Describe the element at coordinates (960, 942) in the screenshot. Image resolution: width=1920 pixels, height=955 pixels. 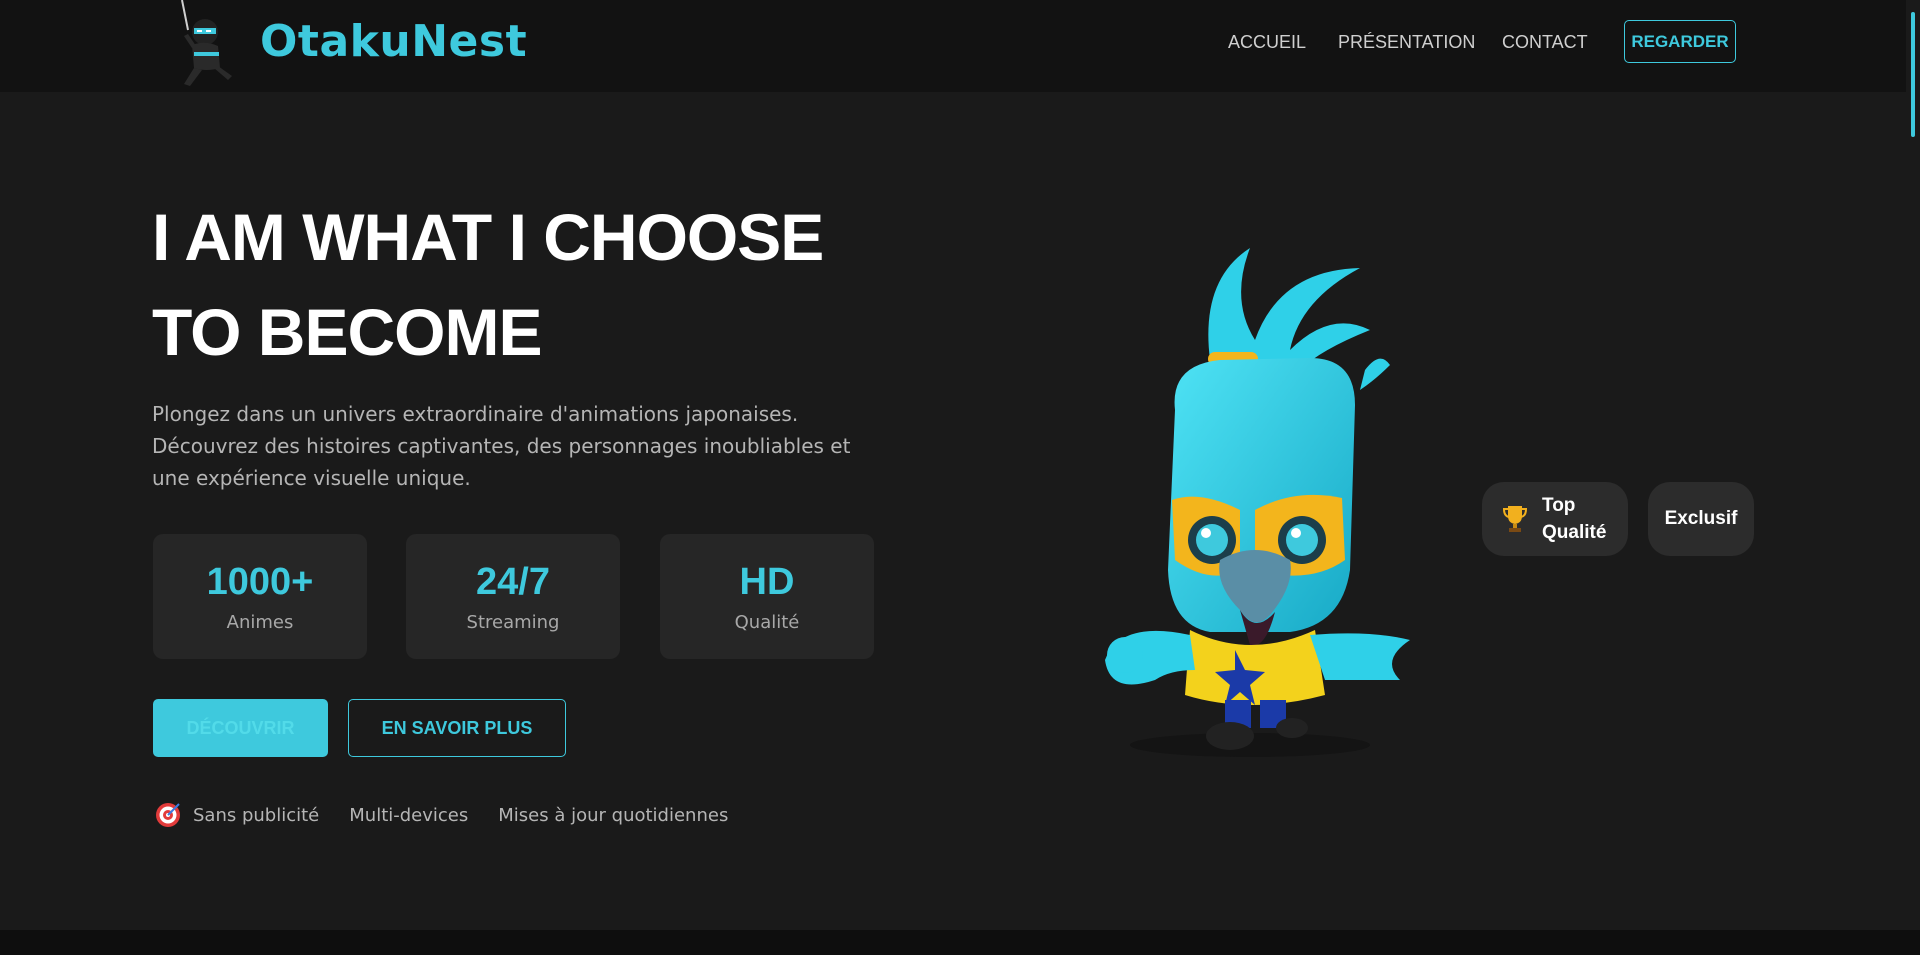
I see `bottom-section-edge` at that location.